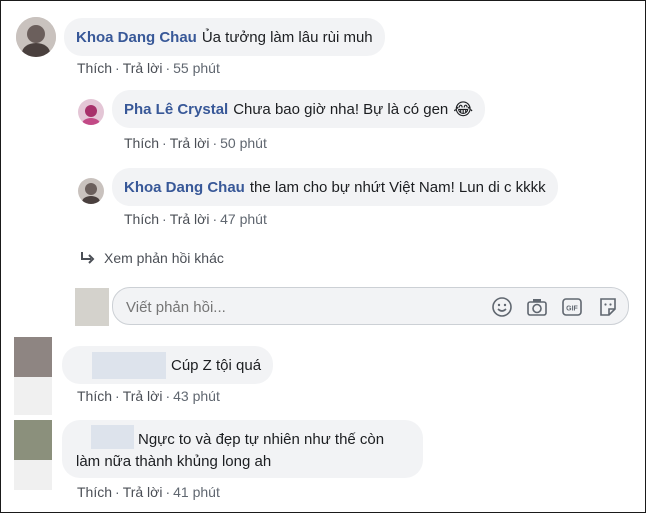  Describe the element at coordinates (216, 365) in the screenshot. I see `comment-text: Cúp Z tội quá` at that location.